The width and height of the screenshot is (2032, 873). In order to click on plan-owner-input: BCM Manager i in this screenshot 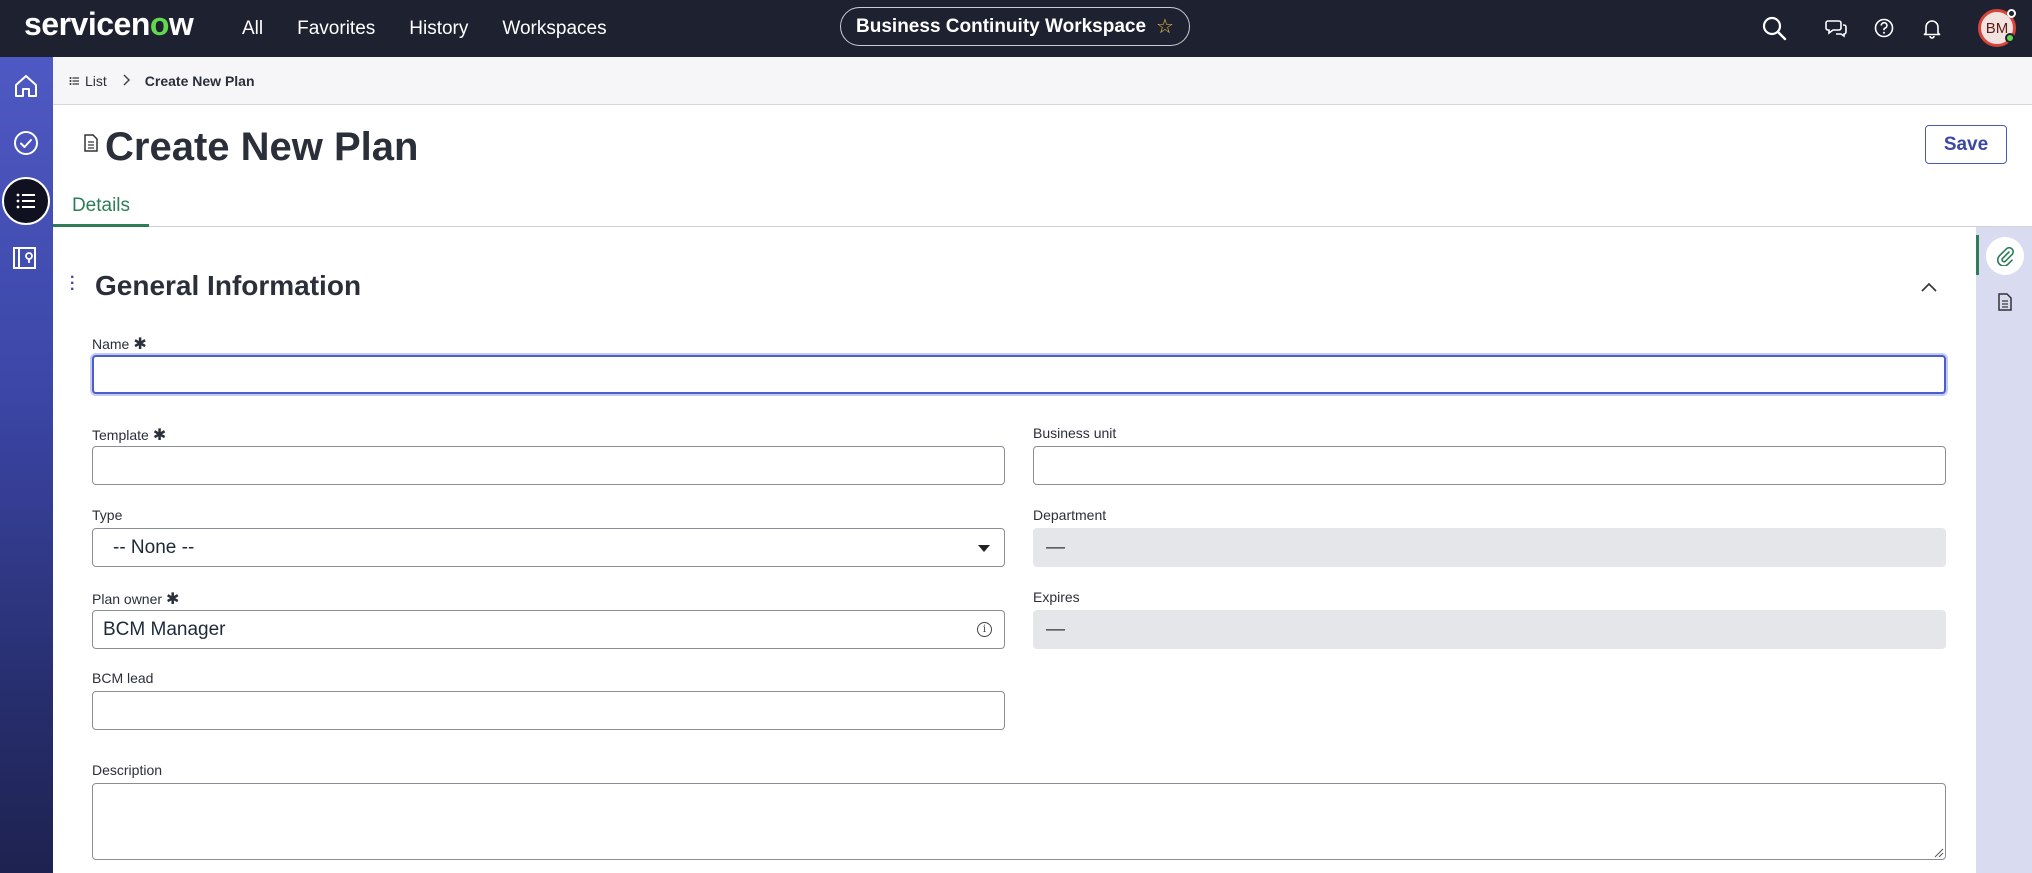, I will do `click(548, 629)`.